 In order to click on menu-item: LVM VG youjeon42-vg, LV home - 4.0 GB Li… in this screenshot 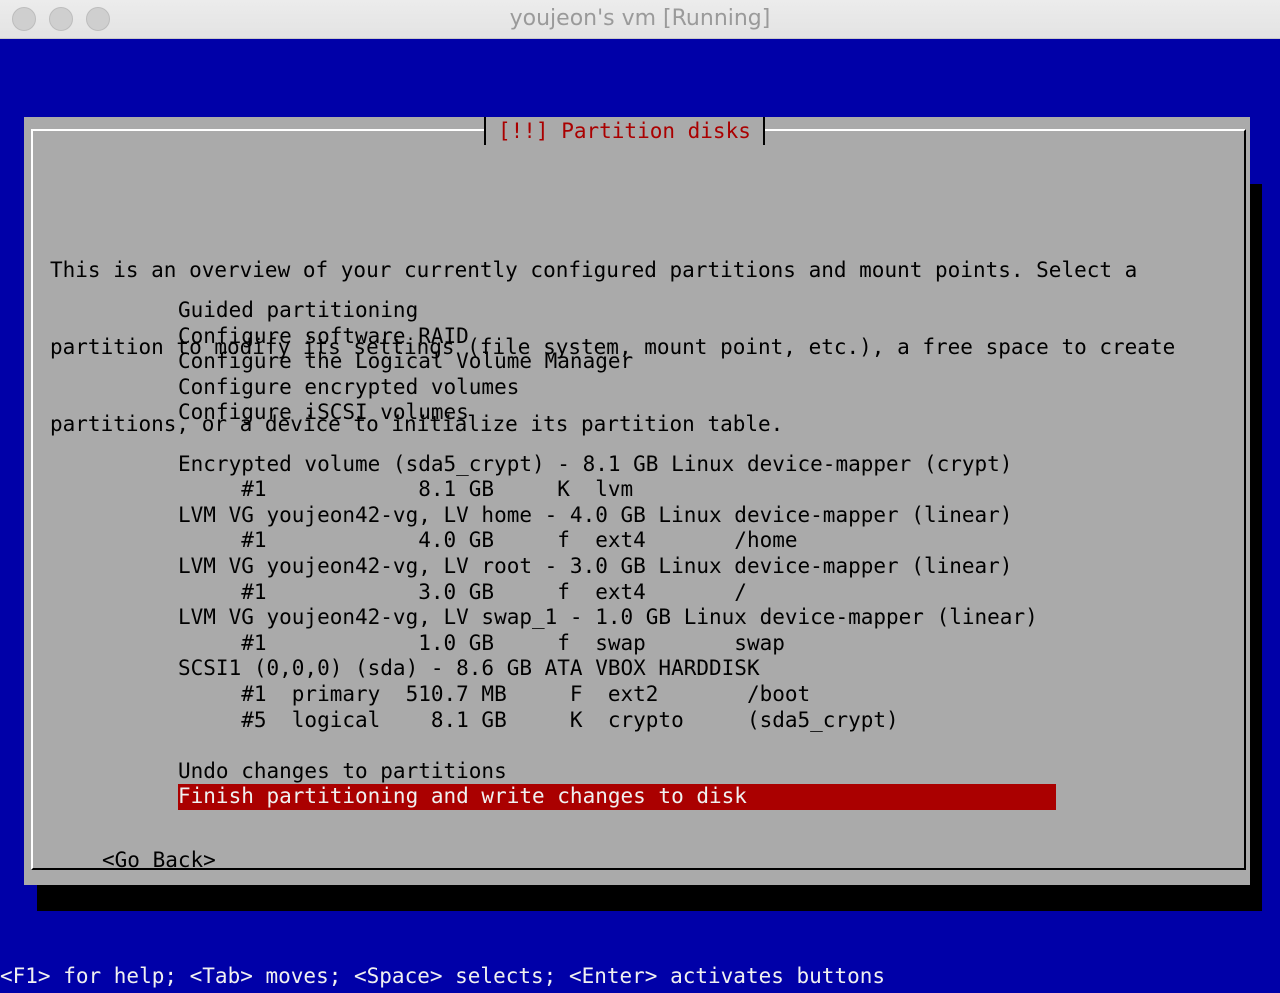, I will do `click(617, 516)`.